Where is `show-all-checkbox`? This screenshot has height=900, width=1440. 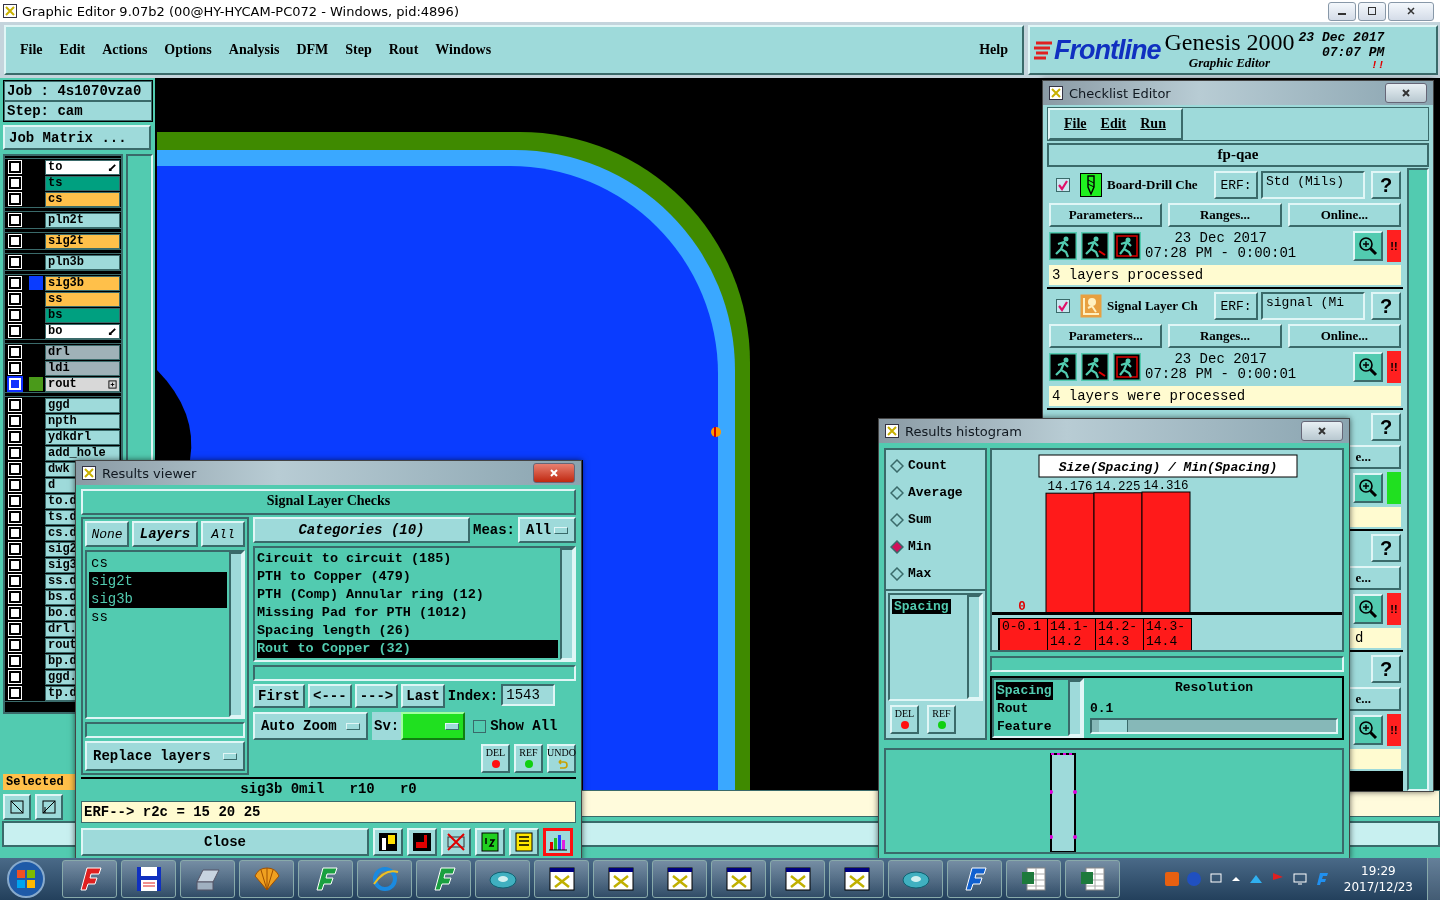 show-all-checkbox is located at coordinates (480, 726).